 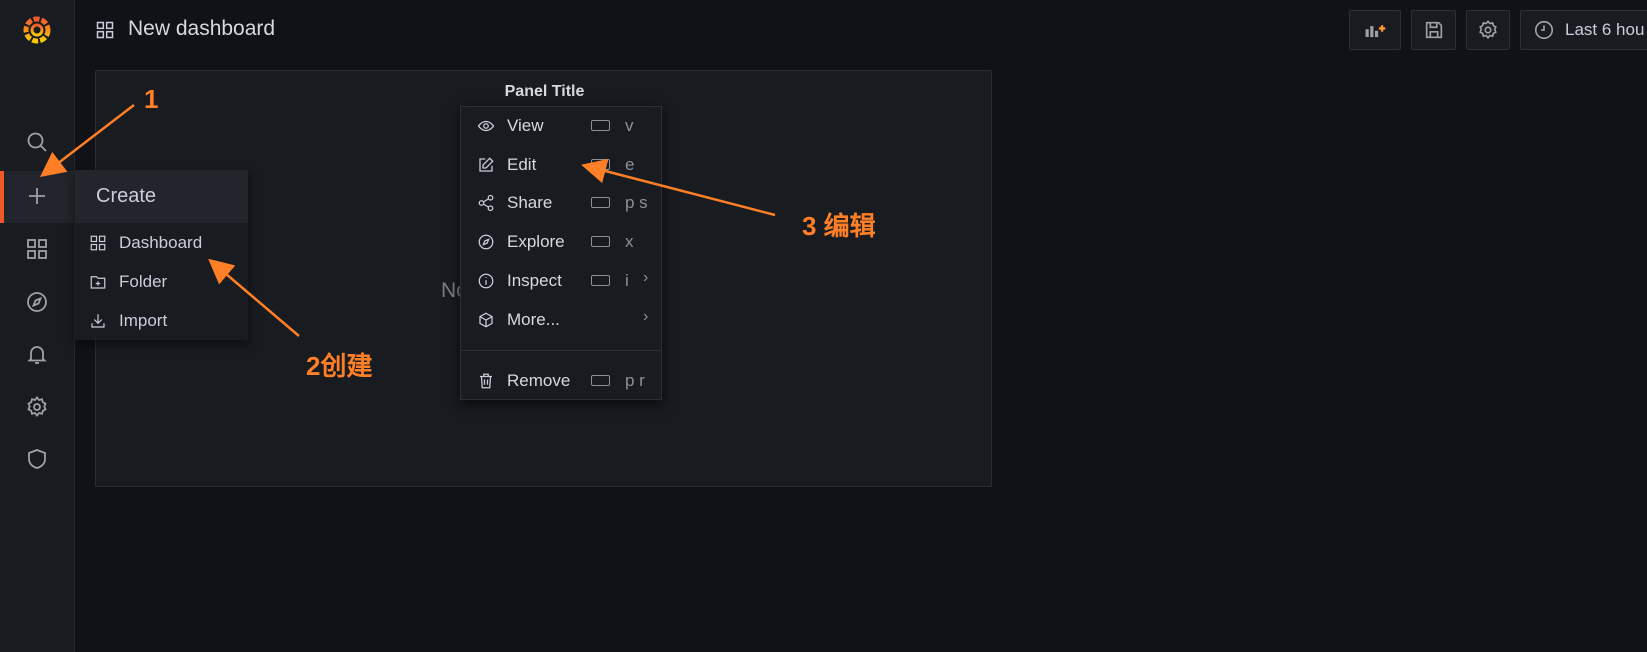 I want to click on annotation-step-3: 3 编辑, so click(x=839, y=226).